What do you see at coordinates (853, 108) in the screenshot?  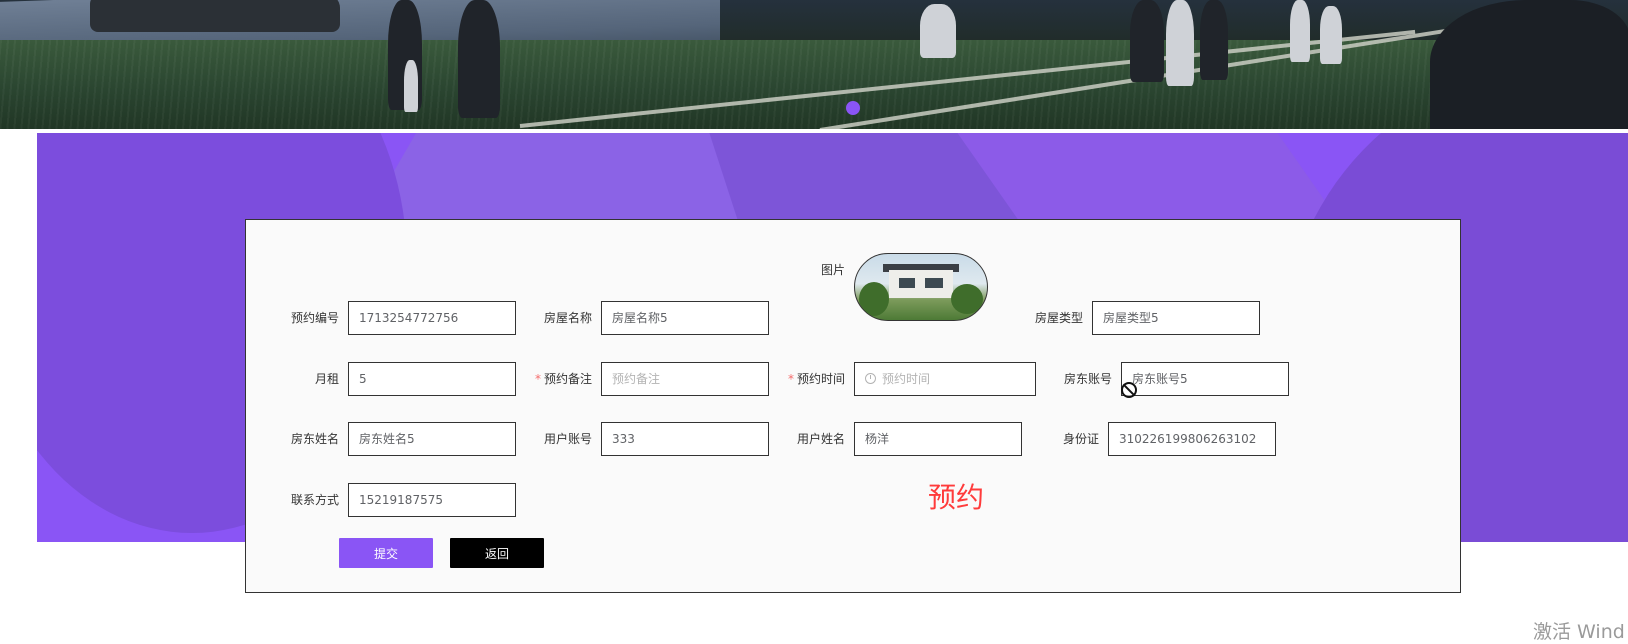 I see `carousel-dot` at bounding box center [853, 108].